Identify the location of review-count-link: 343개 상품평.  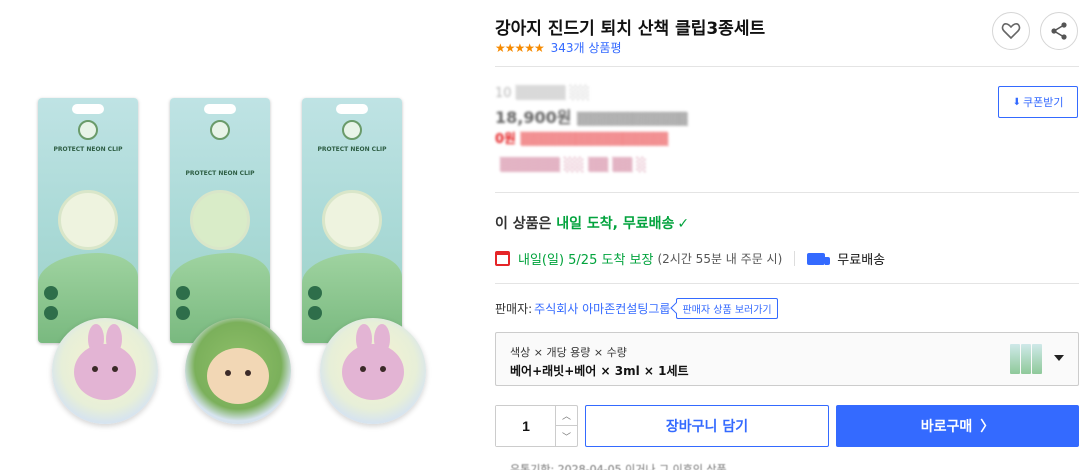
(586, 48).